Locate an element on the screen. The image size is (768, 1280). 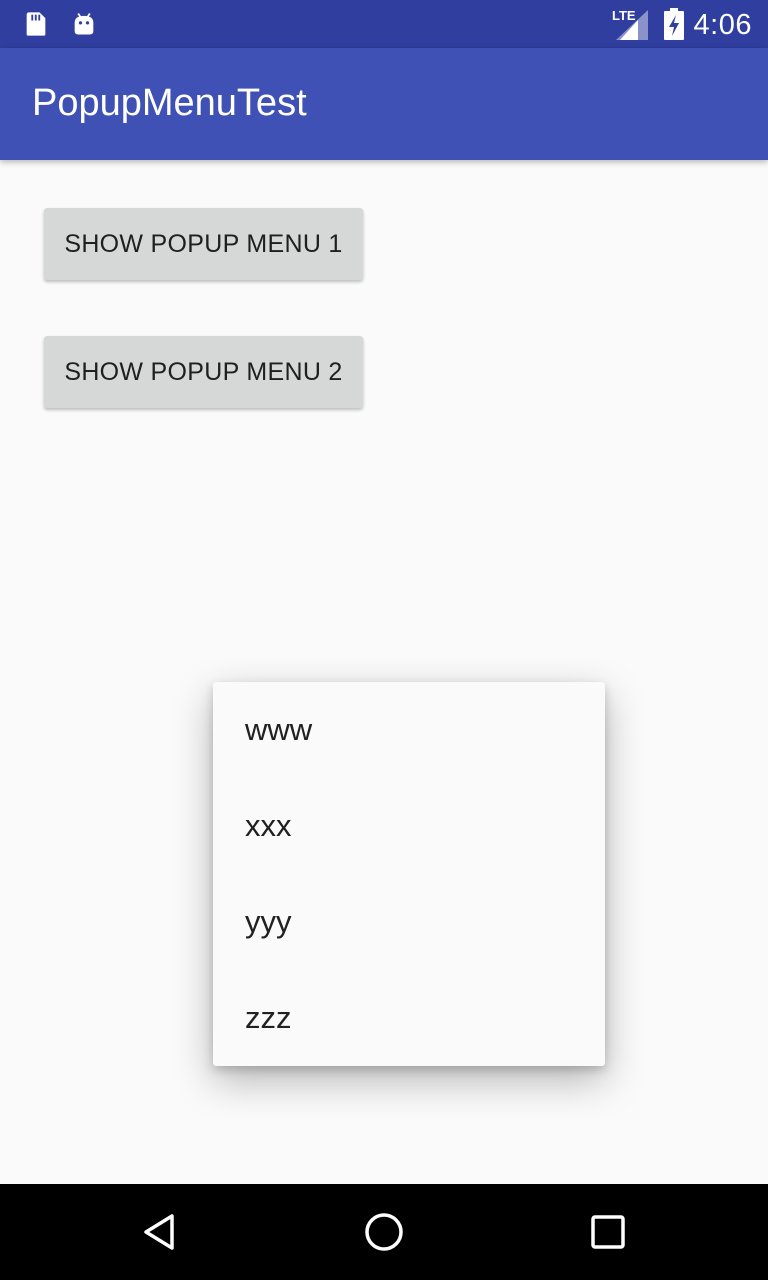
menu-item-yyy: yyy is located at coordinates (409, 922).